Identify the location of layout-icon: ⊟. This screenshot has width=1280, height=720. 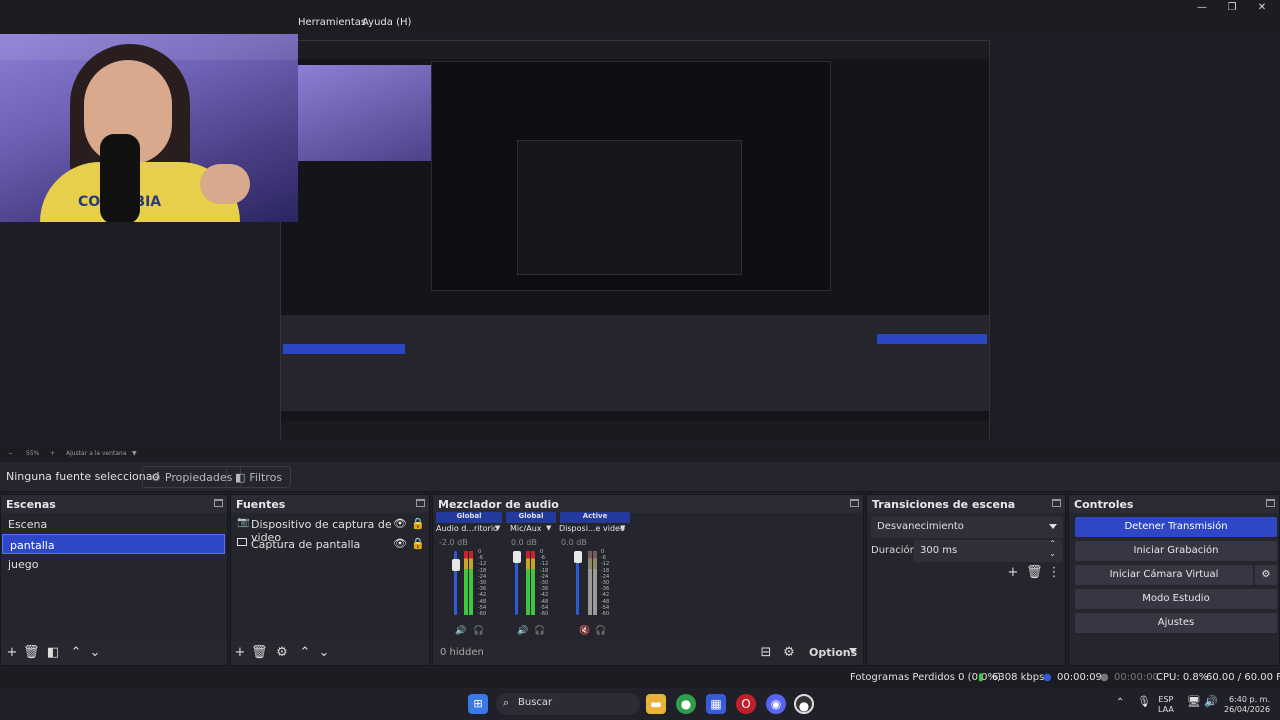
(766, 653).